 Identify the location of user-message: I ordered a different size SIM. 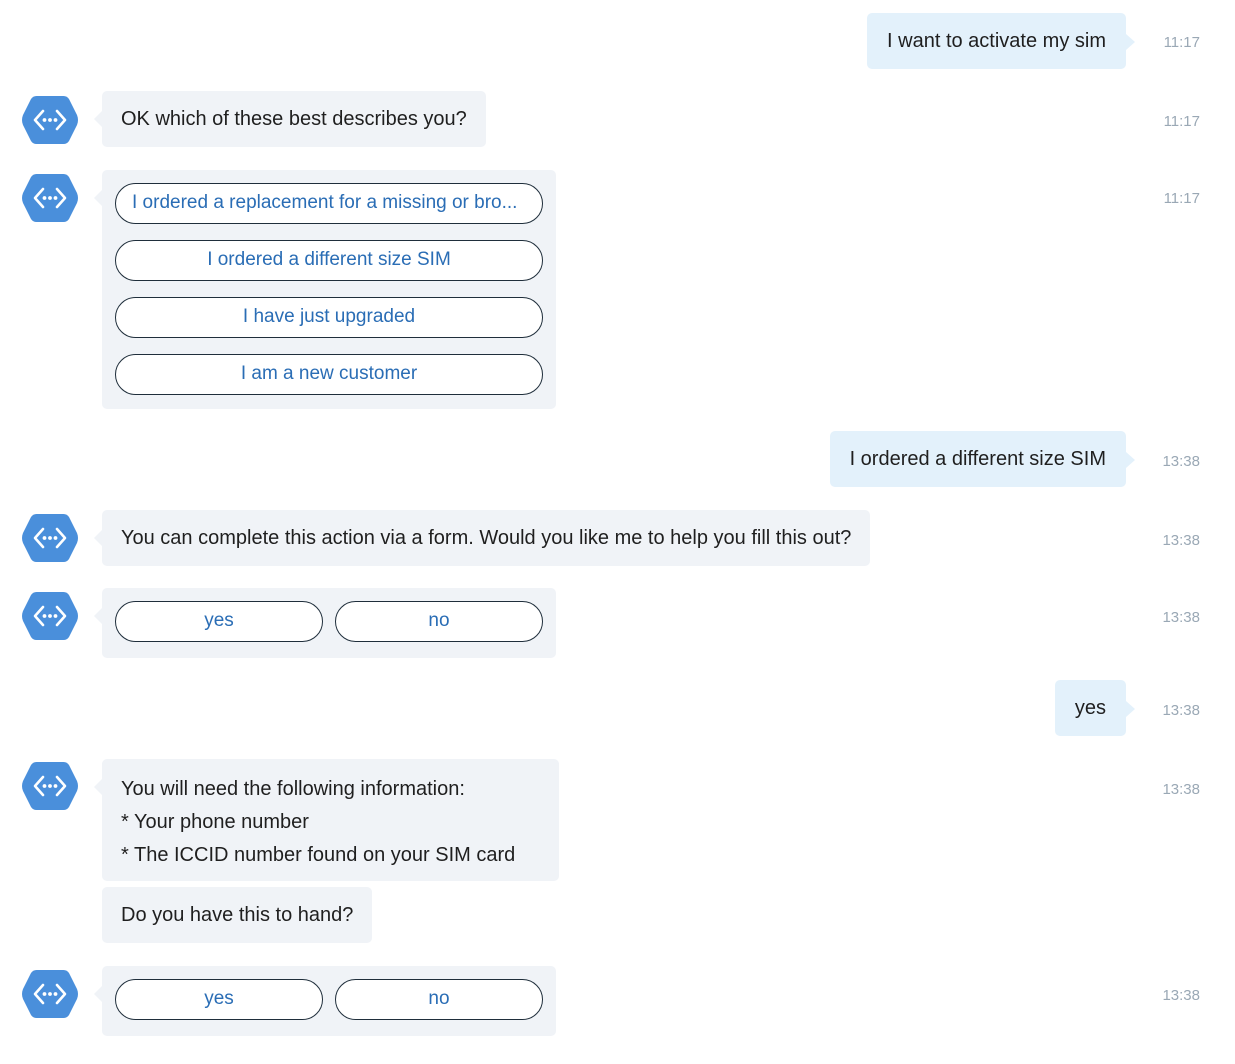
(982, 459).